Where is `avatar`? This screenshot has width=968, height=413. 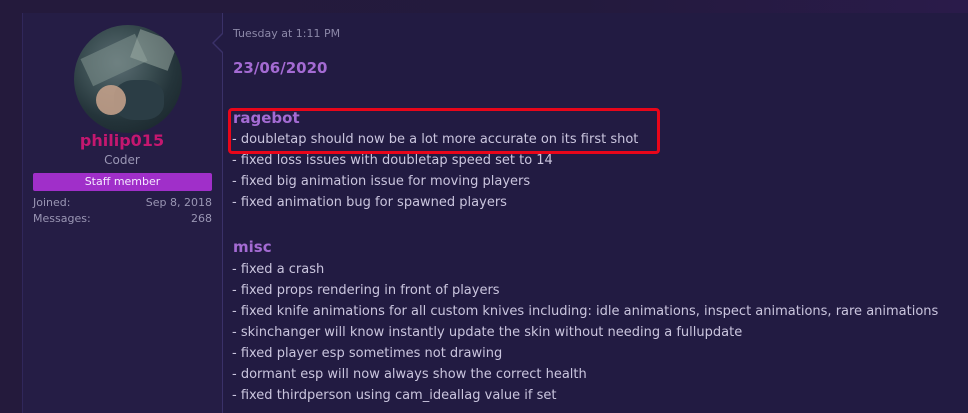
avatar is located at coordinates (128, 79).